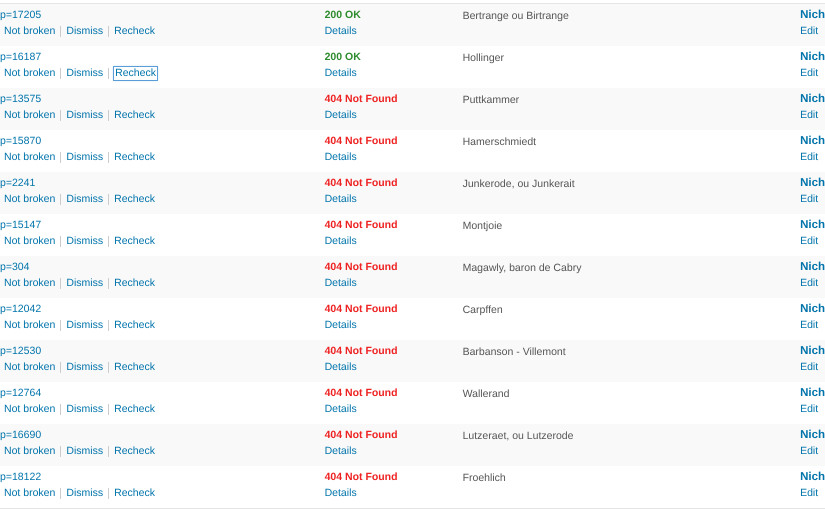 This screenshot has height=510, width=825. Describe the element at coordinates (21, 225) in the screenshot. I see `post-url-link: p=15147` at that location.